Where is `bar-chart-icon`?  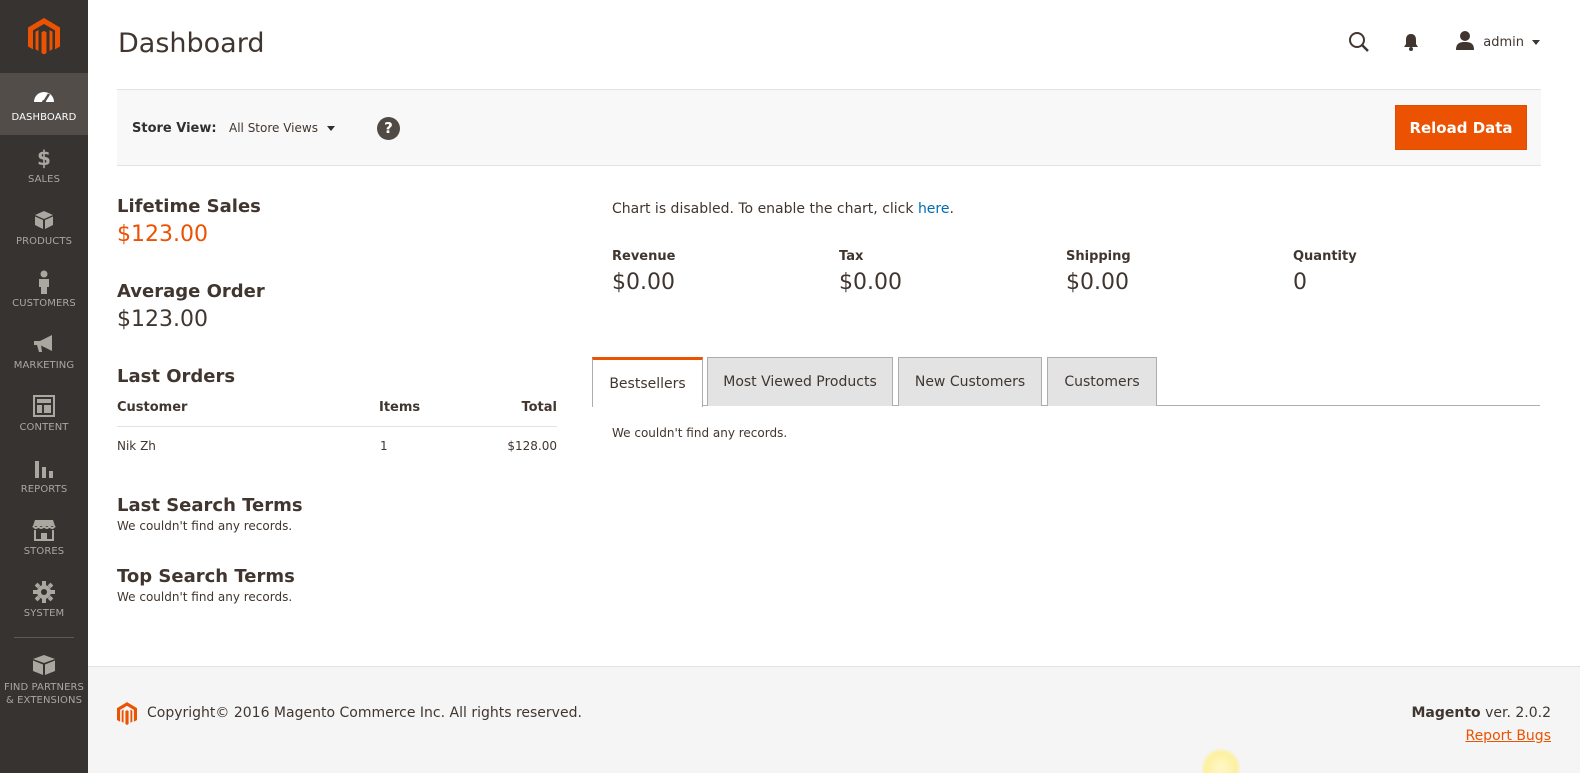 bar-chart-icon is located at coordinates (44, 468).